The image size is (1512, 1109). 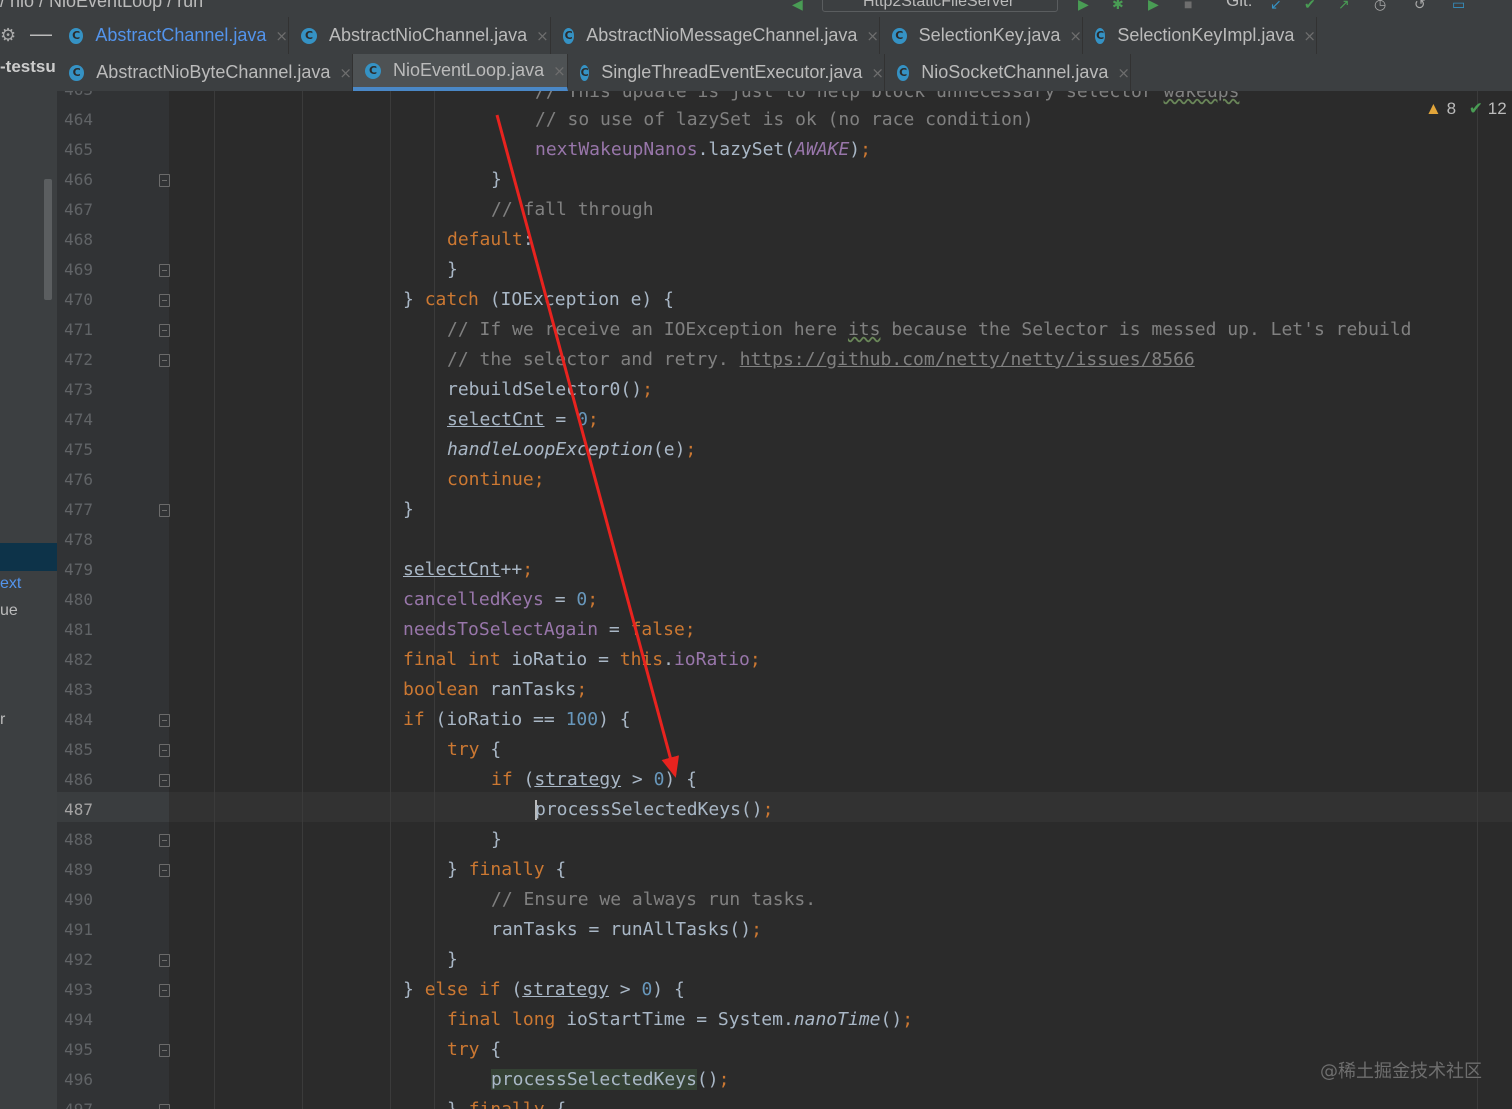 I want to click on stop-icon: ■, so click(x=1188, y=6).